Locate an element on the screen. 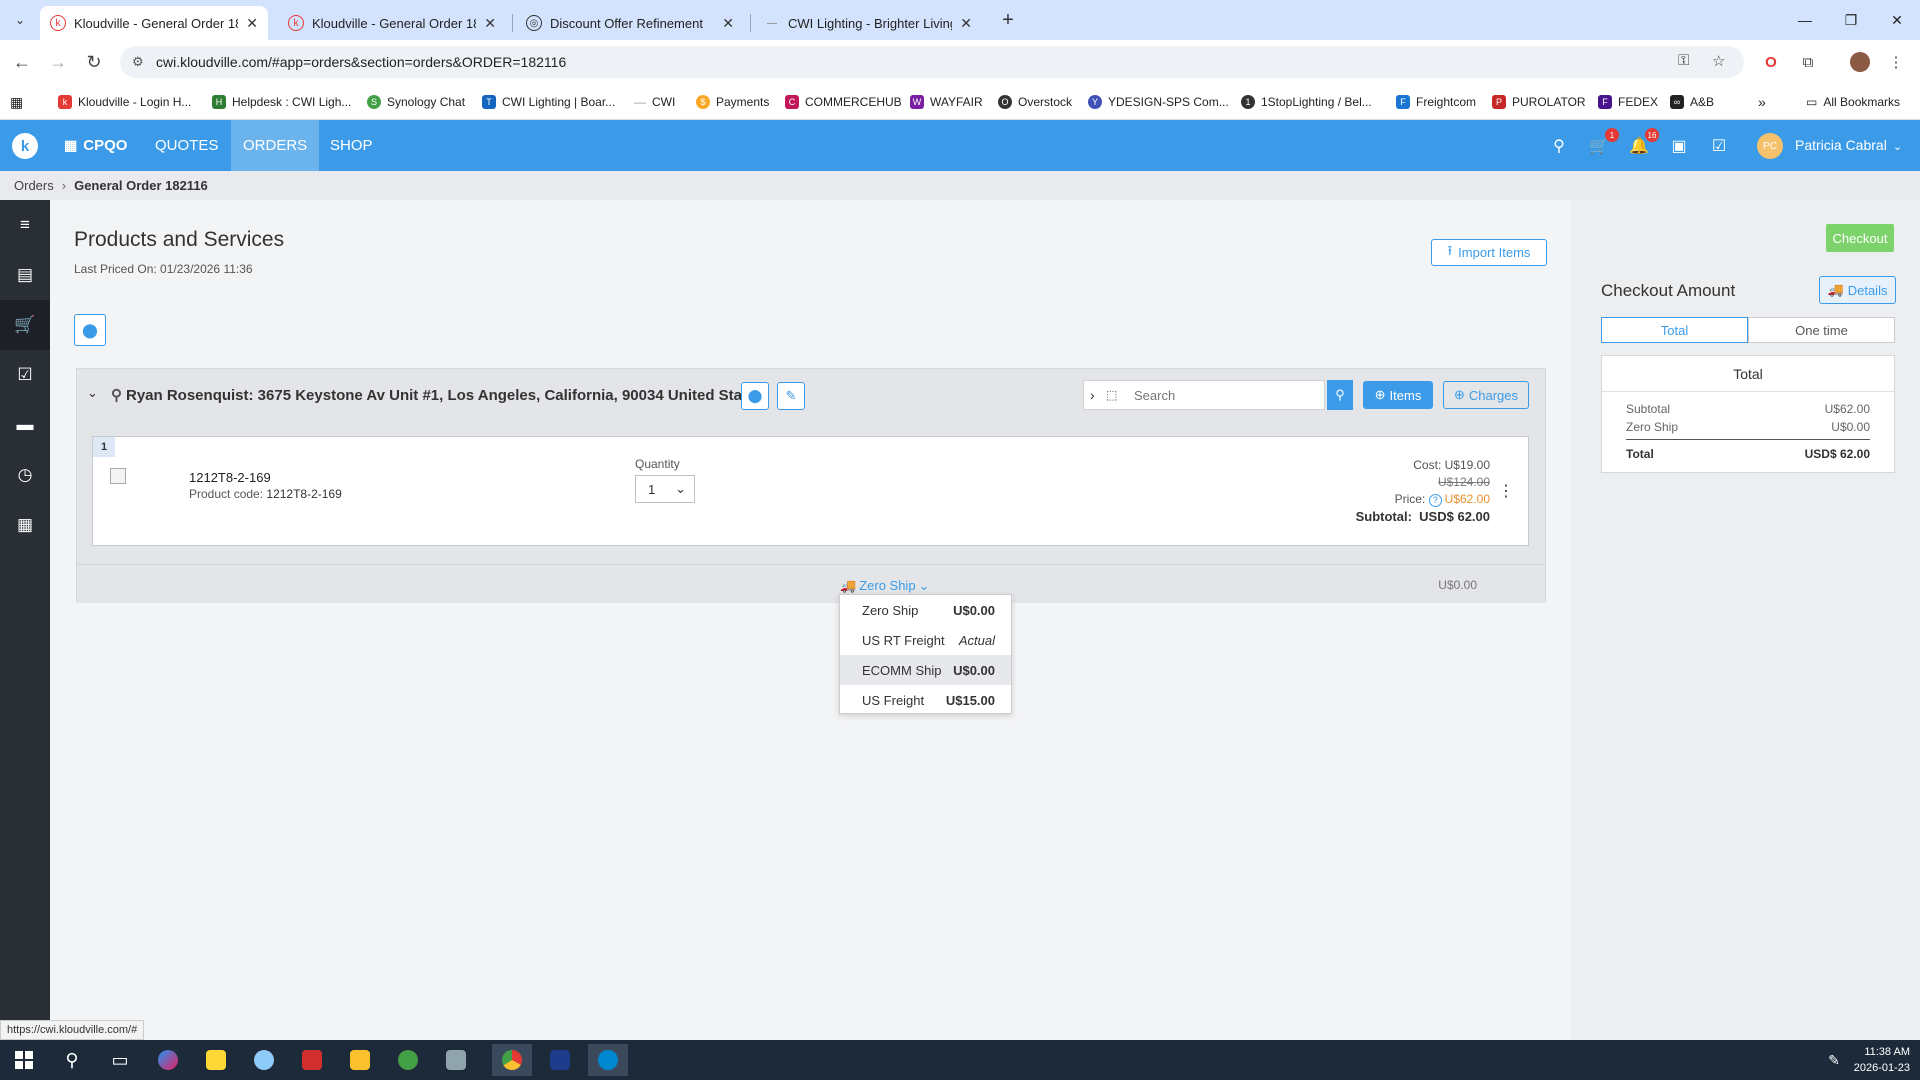 This screenshot has height=1080, width=1920. chat-icon: ▬ is located at coordinates (25, 425).